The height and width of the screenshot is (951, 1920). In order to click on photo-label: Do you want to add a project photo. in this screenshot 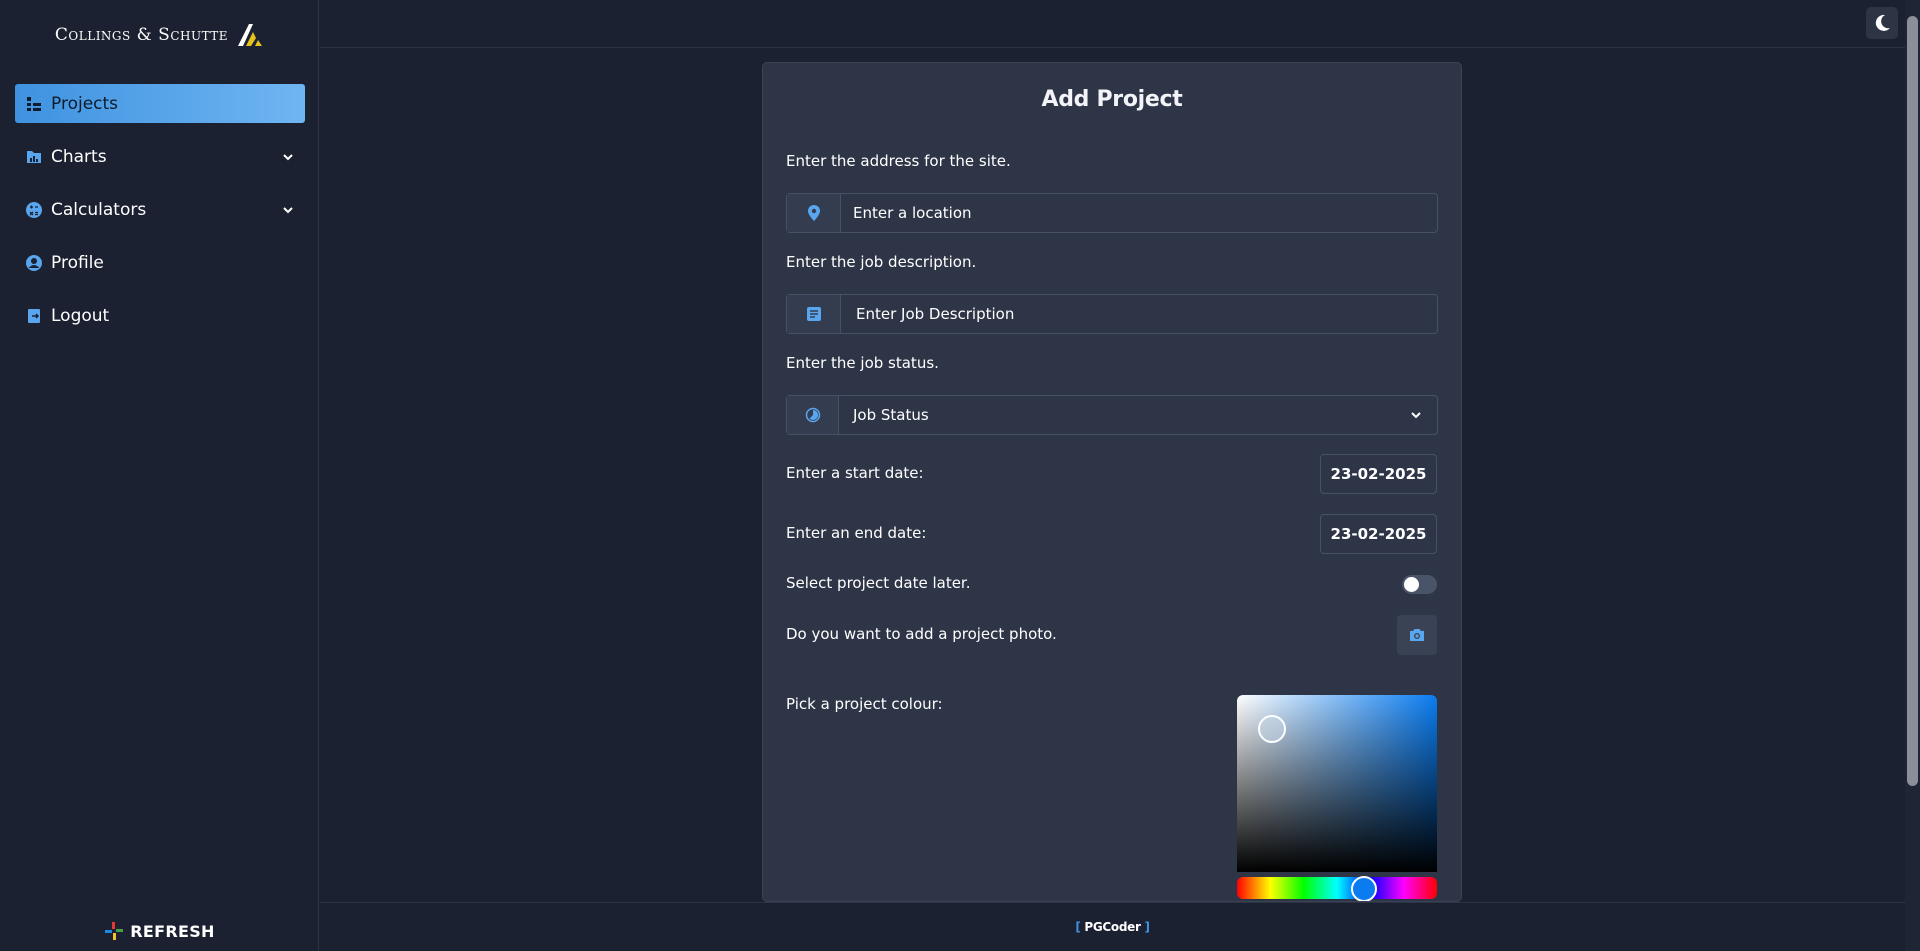, I will do `click(921, 634)`.